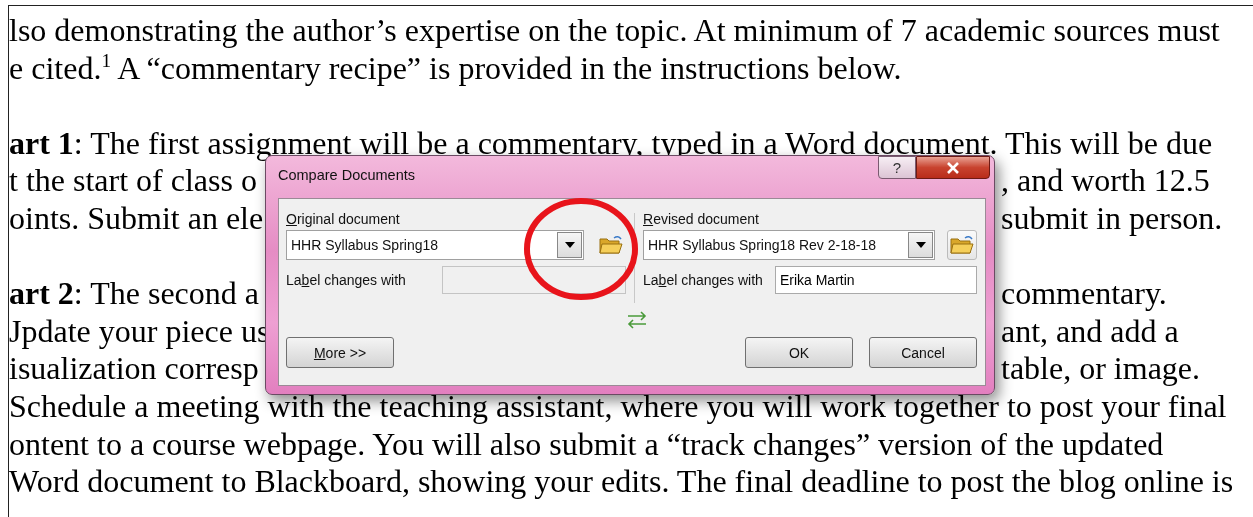 This screenshot has width=1253, height=517. What do you see at coordinates (435, 245) in the screenshot?
I see `document-dropdown: HHR Syllabus Spring18` at bounding box center [435, 245].